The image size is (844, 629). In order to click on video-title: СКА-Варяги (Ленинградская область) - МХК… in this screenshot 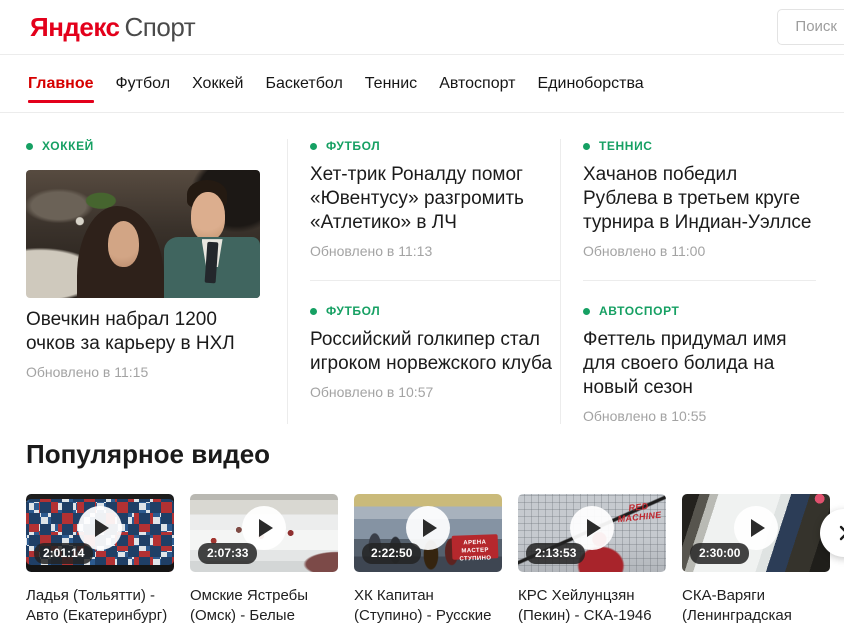, I will do `click(756, 607)`.